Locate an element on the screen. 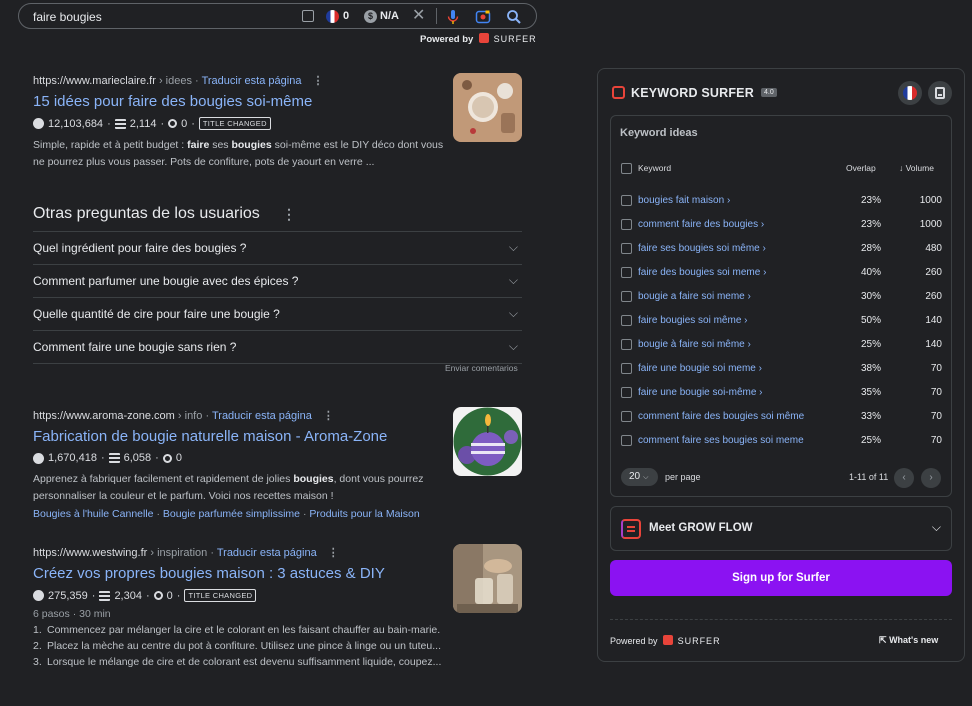 The image size is (972, 706). overlap-value: 38% is located at coordinates (870, 368).